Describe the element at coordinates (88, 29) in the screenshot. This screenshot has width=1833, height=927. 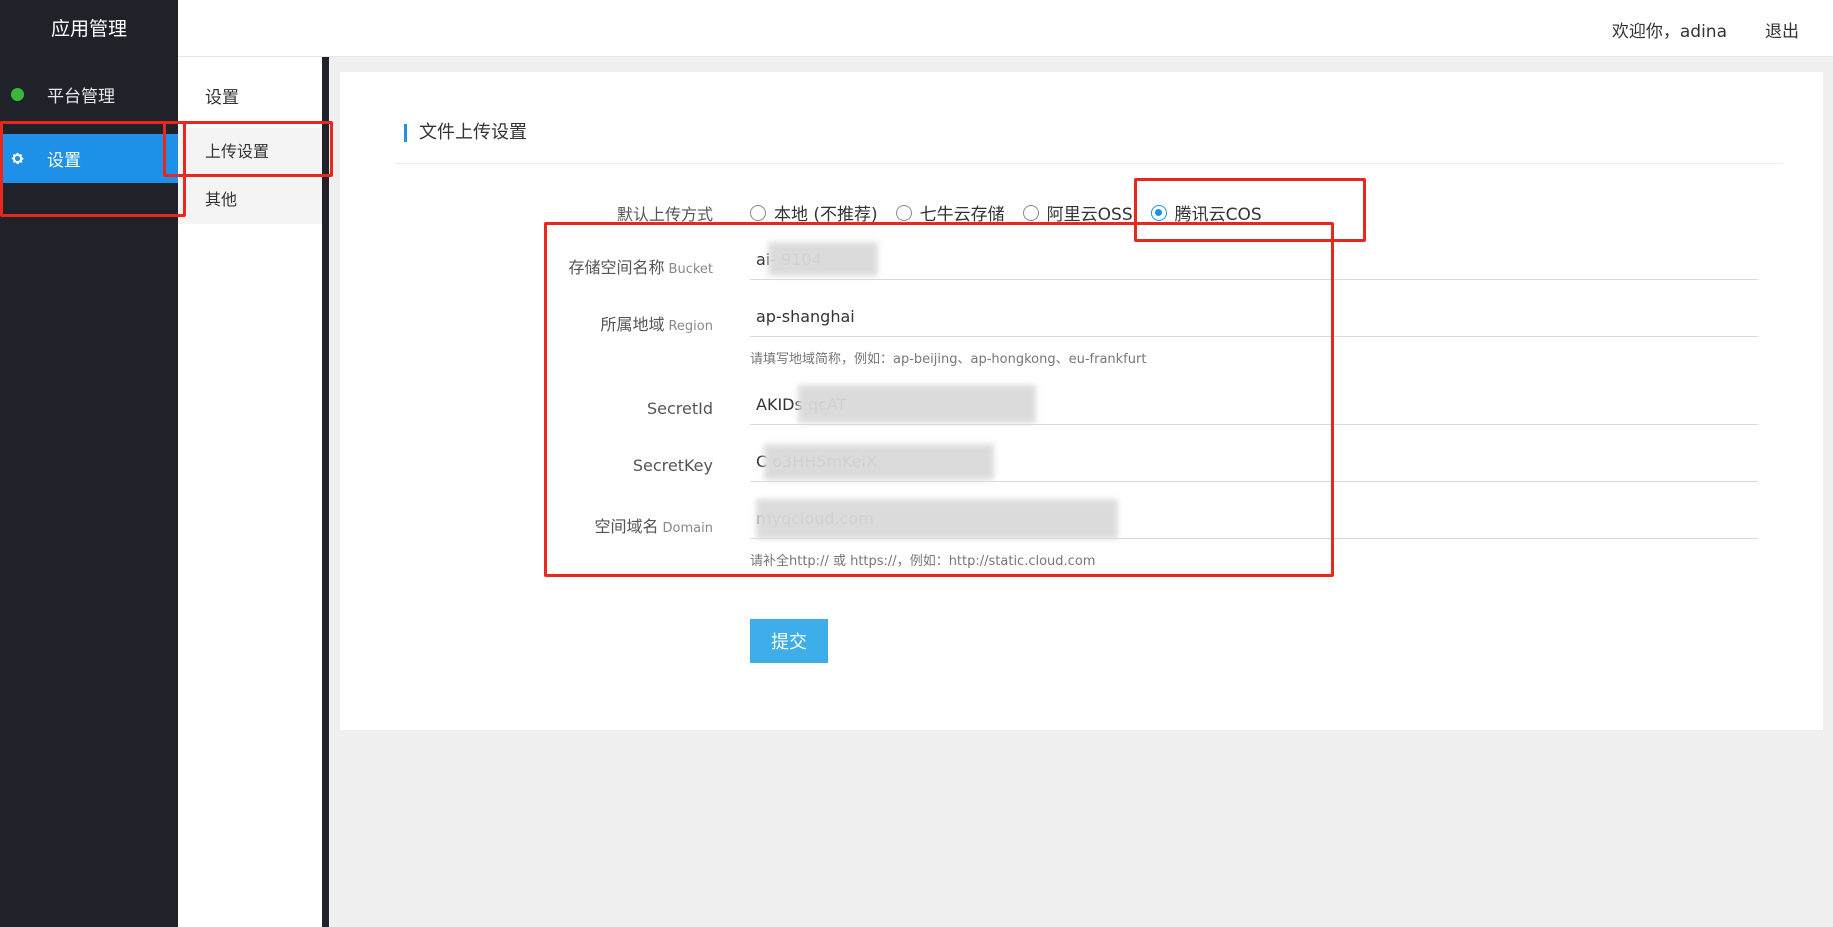
I see `app-title: 应用管理` at that location.